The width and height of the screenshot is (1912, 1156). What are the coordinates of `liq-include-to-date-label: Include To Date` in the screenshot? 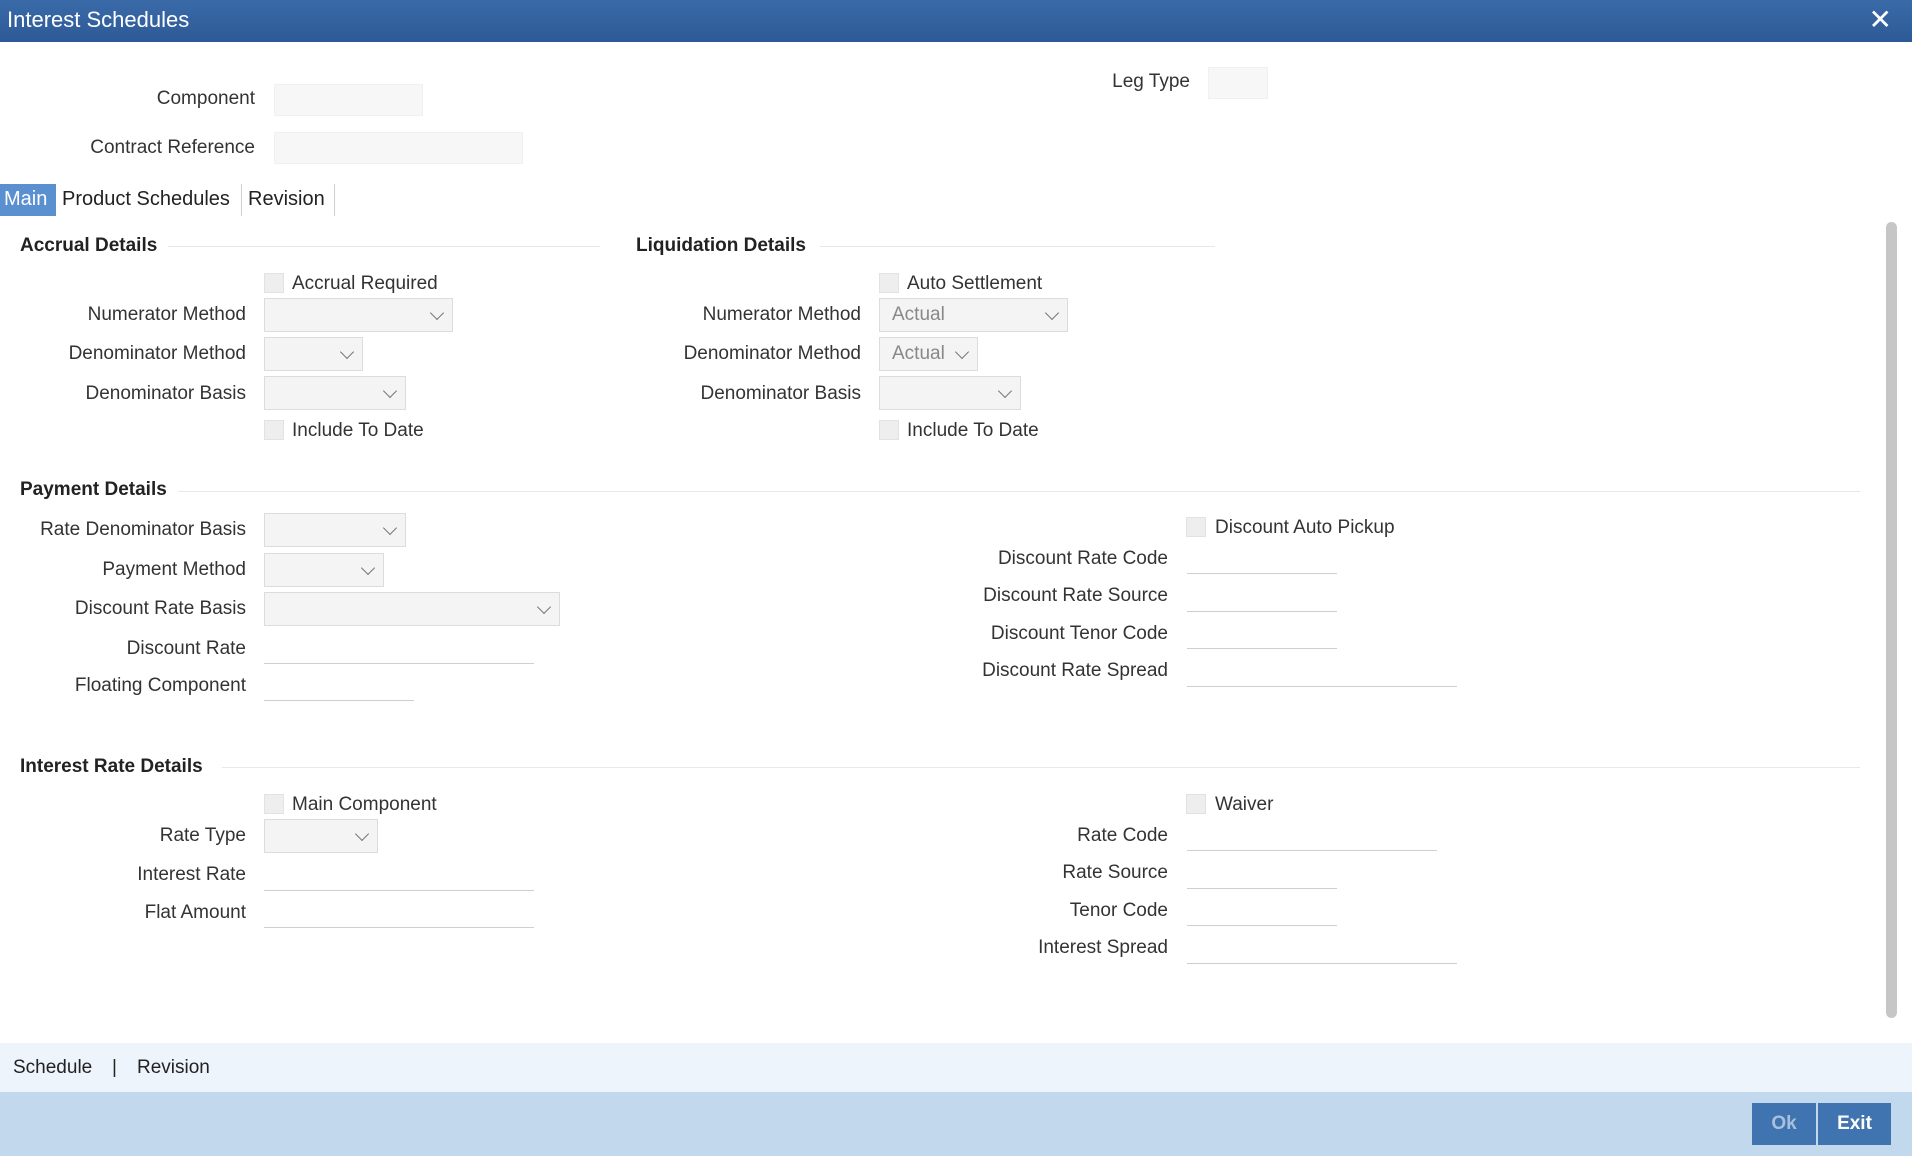 It's located at (973, 430).